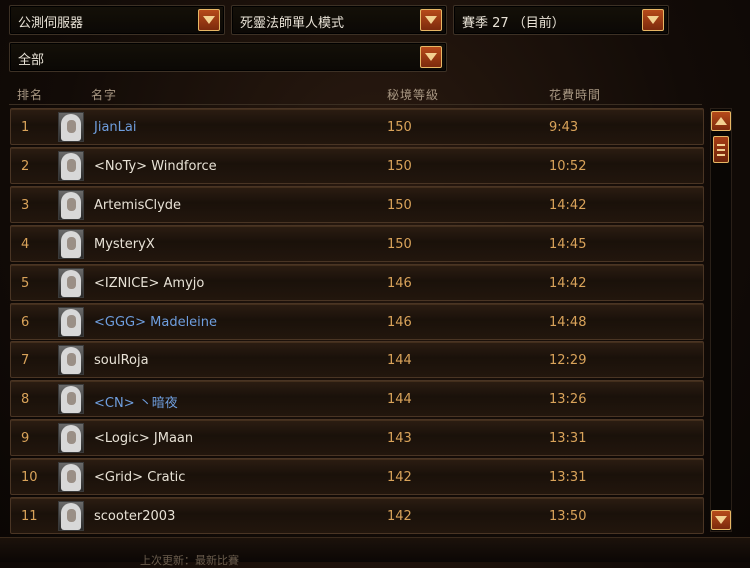  Describe the element at coordinates (25, 283) in the screenshot. I see `rank-value: 5` at that location.